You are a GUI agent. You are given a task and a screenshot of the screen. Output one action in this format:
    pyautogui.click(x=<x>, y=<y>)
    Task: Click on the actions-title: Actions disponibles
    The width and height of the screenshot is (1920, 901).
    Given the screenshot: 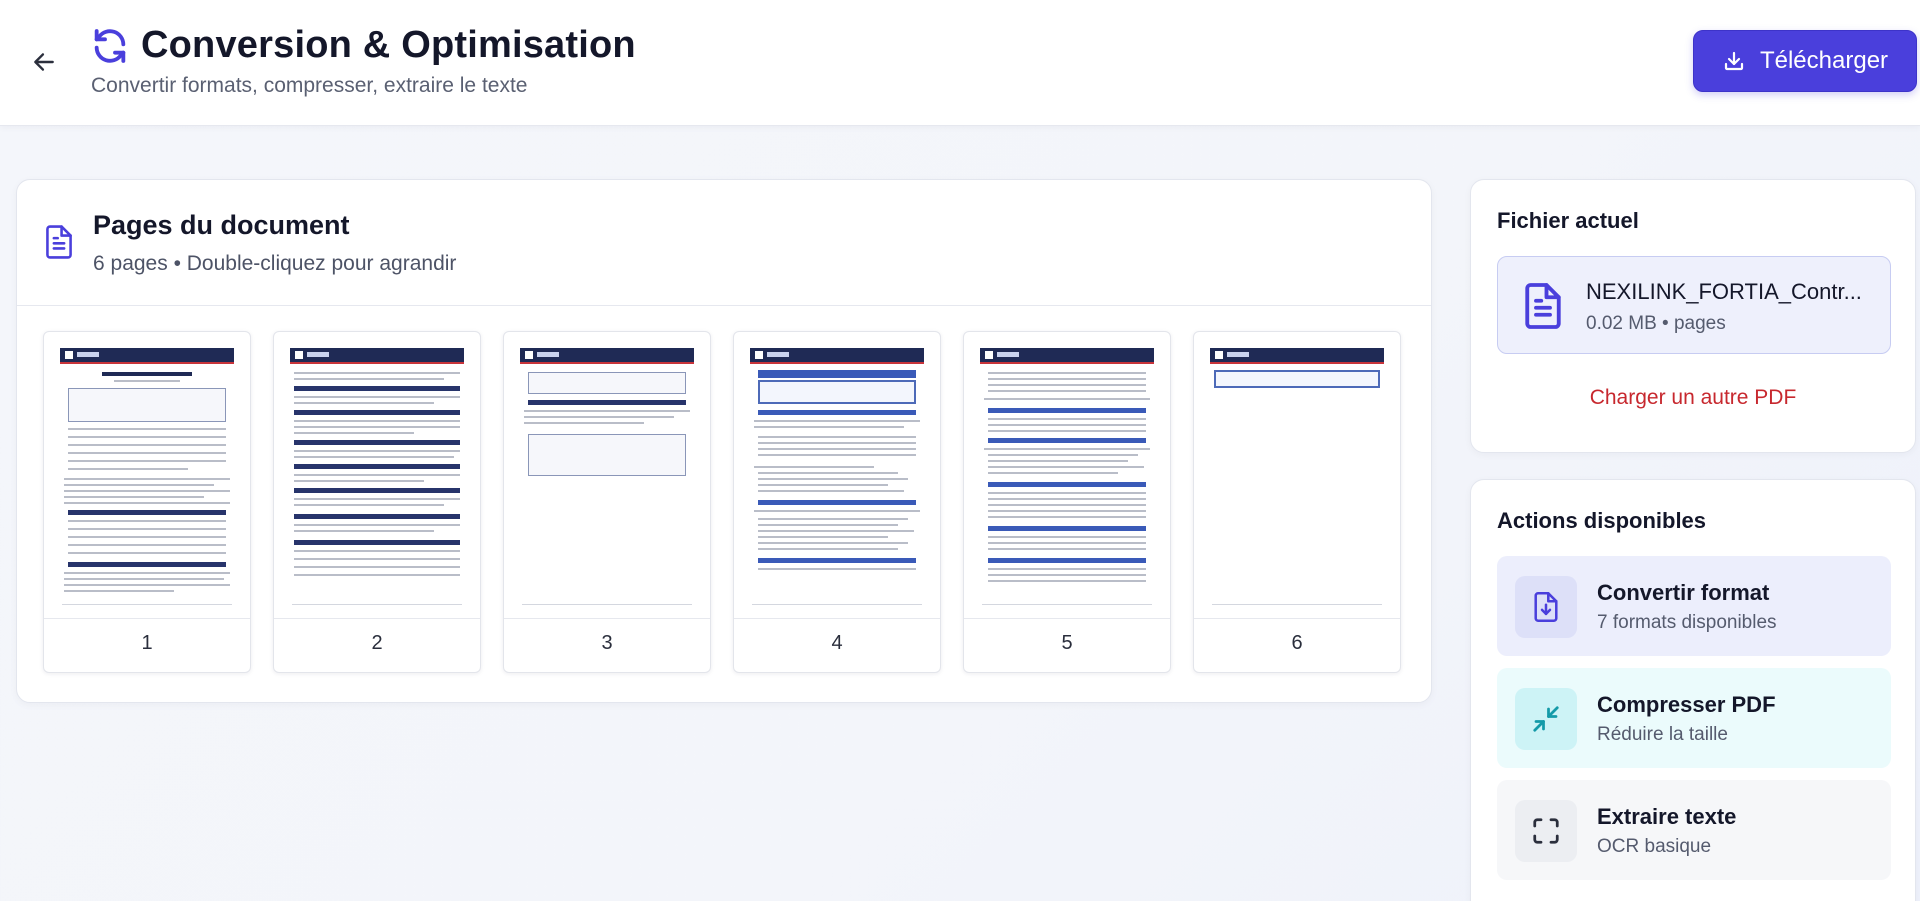 What is the action you would take?
    pyautogui.click(x=1602, y=520)
    